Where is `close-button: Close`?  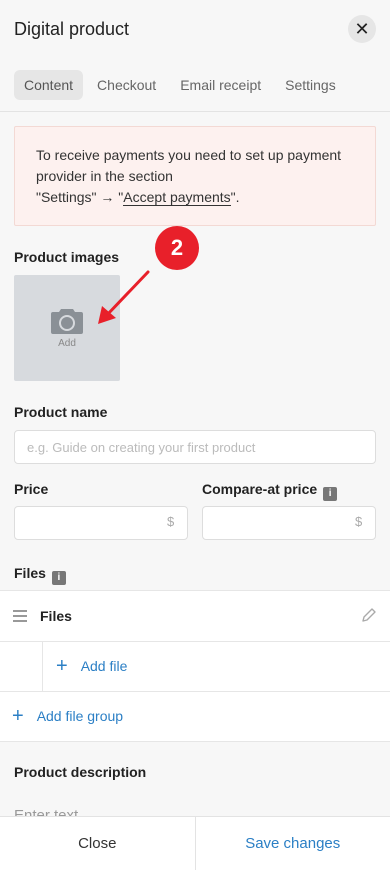
close-button: Close is located at coordinates (98, 843).